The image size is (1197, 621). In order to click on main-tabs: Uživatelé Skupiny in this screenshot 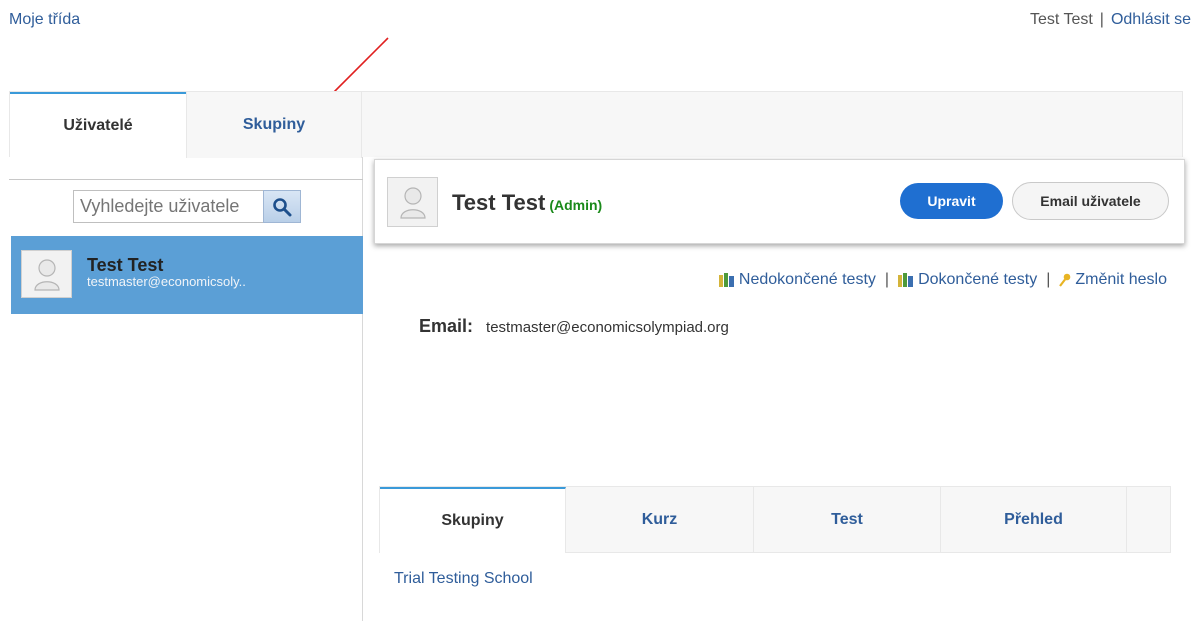, I will do `click(596, 124)`.